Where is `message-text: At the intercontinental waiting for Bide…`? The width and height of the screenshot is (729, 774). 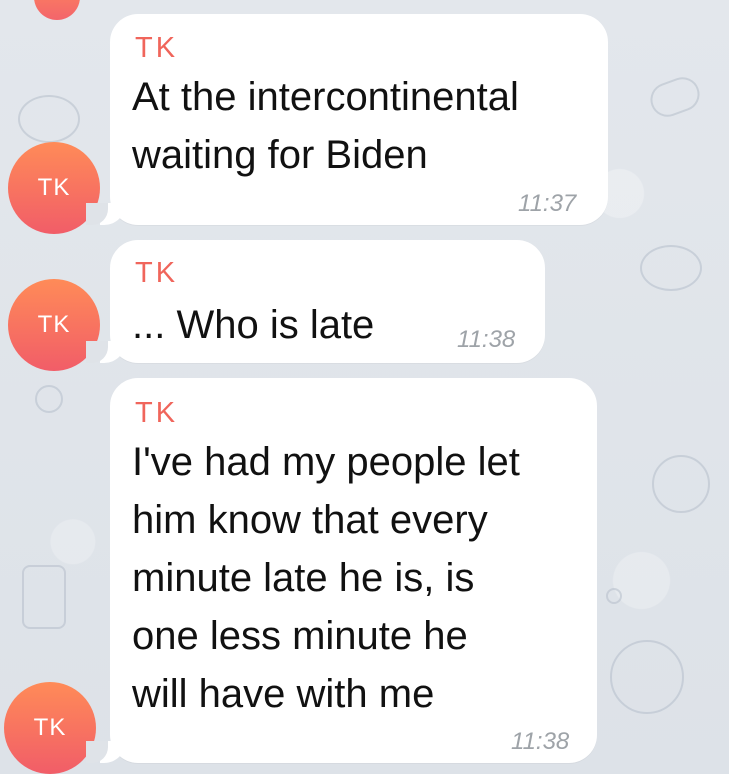
message-text: At the intercontinental waiting for Bide… is located at coordinates (325, 126).